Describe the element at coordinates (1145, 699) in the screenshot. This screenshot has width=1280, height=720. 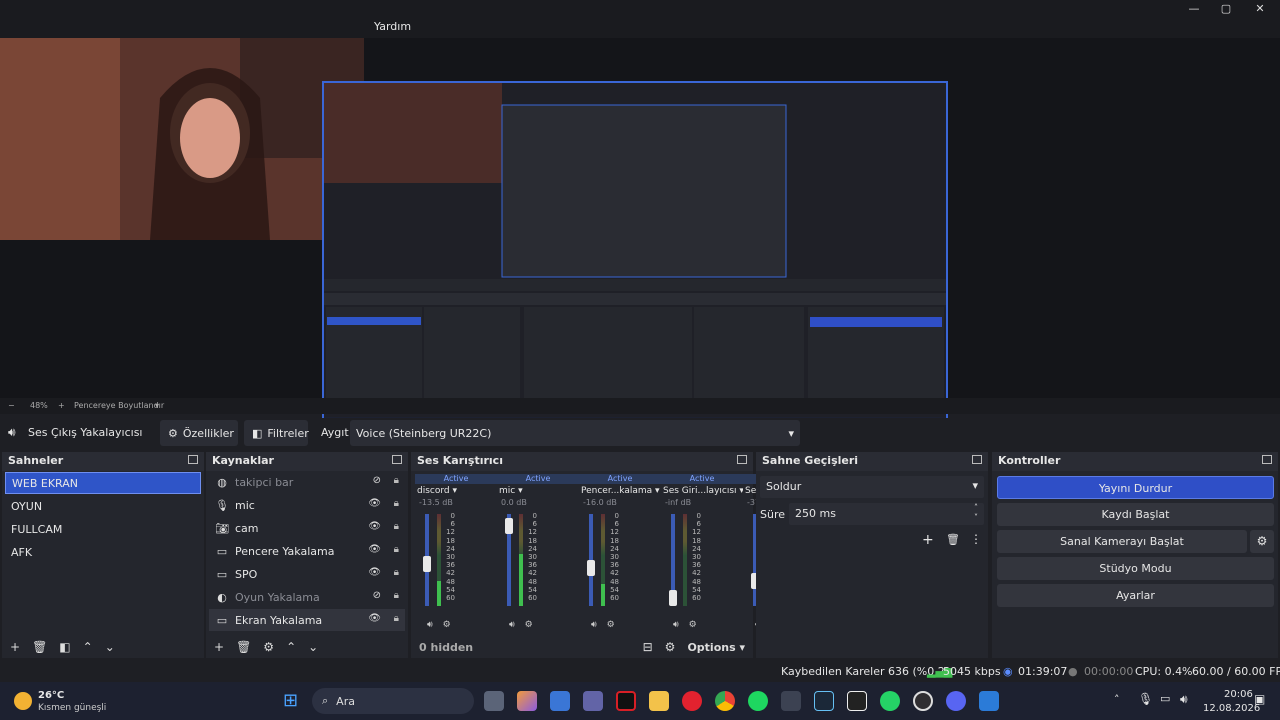
I see `mic-tray-icon: 🎙︎` at that location.